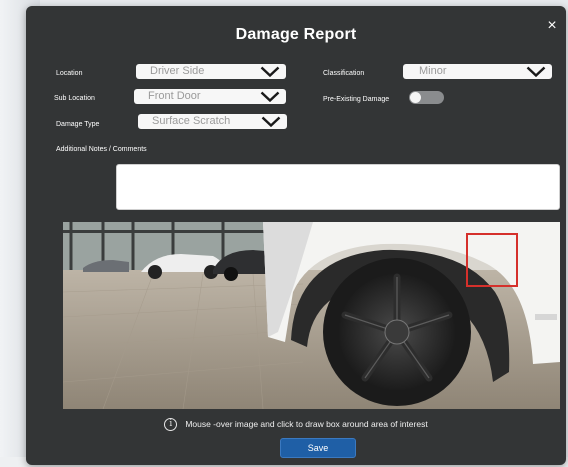 This screenshot has height=467, width=568. What do you see at coordinates (426, 97) in the screenshot?
I see `pre-existing-damage-toggle` at bounding box center [426, 97].